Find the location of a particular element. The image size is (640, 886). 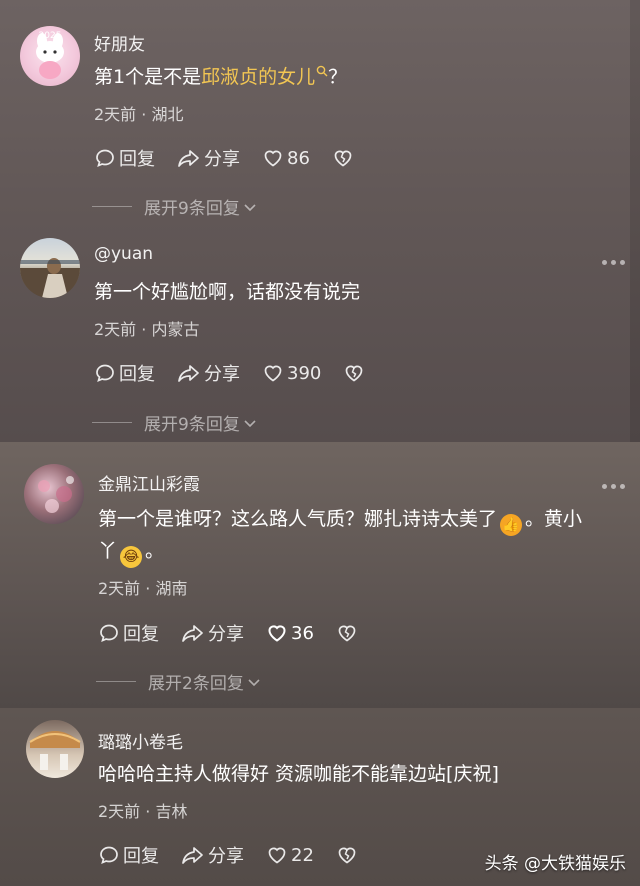

comment-text-line2: 丫 😂。 is located at coordinates (131, 552).